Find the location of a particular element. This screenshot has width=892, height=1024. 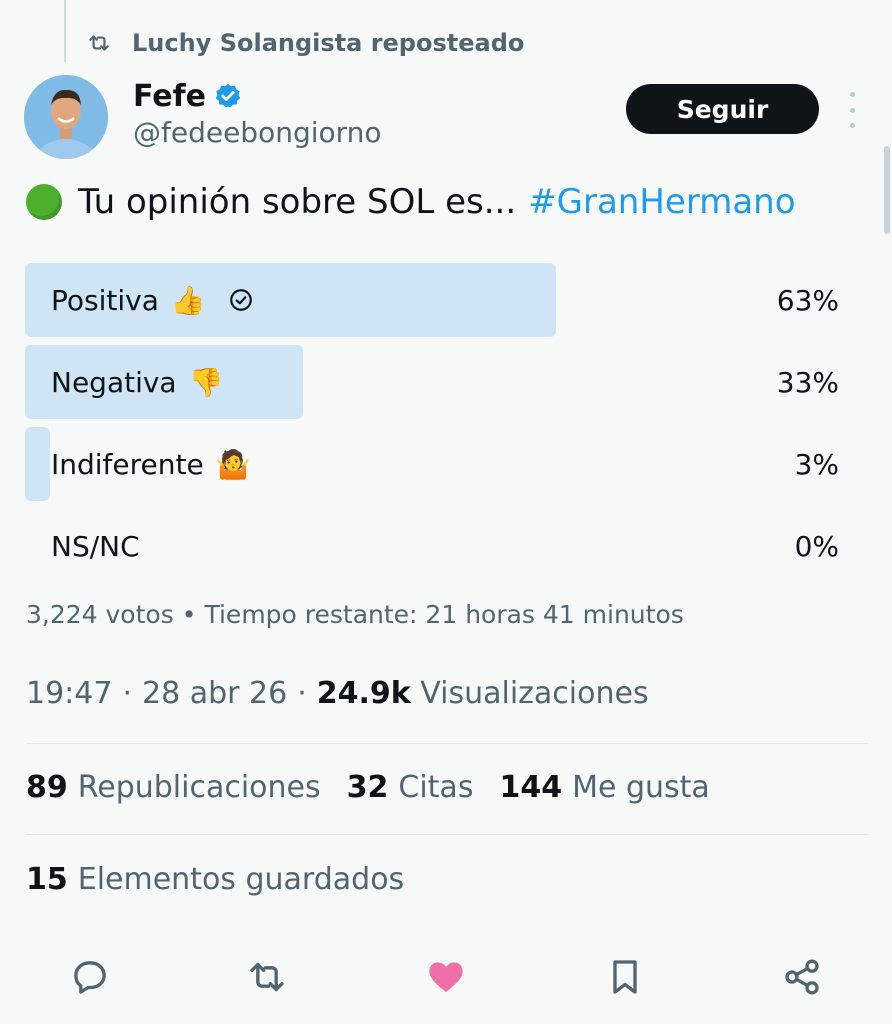

poll-option-indiferente: Indiferente 🤷 3% is located at coordinates (435, 464).